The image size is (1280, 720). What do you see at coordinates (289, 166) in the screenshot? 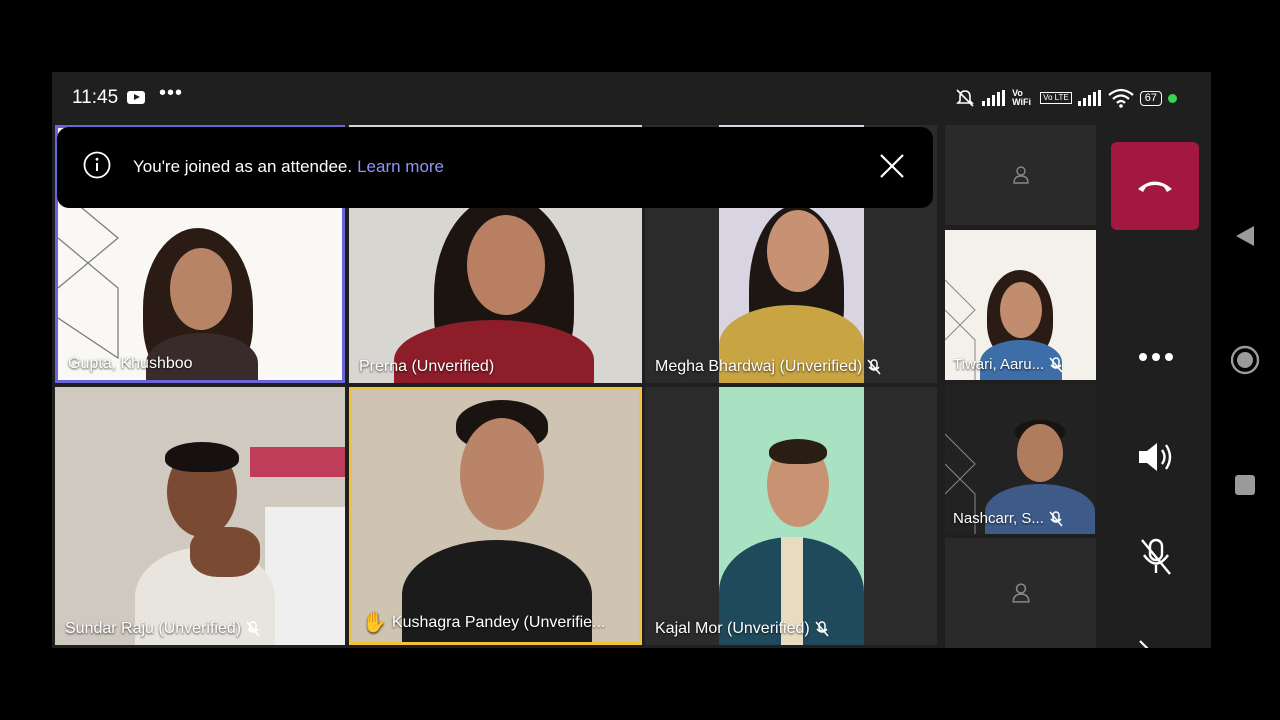
I see `toast-message: You're joined as an attendee. Learn more` at bounding box center [289, 166].